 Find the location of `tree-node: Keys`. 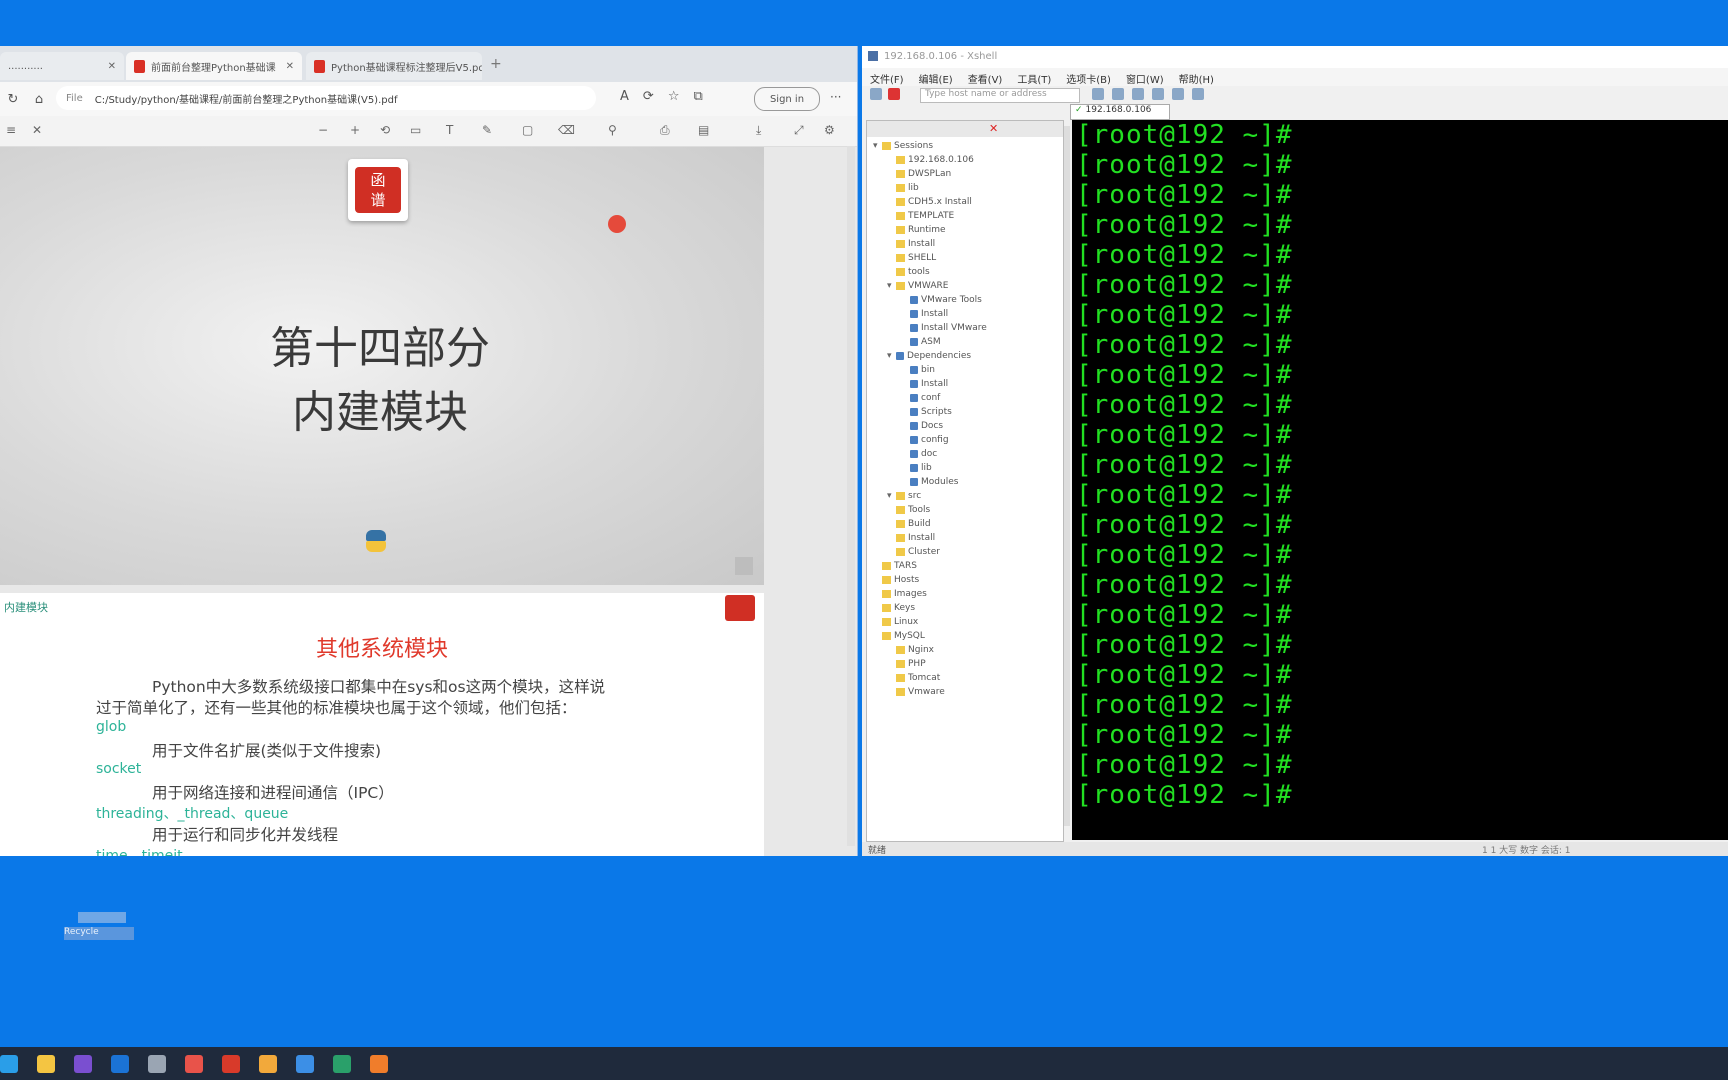

tree-node: Keys is located at coordinates (894, 608).